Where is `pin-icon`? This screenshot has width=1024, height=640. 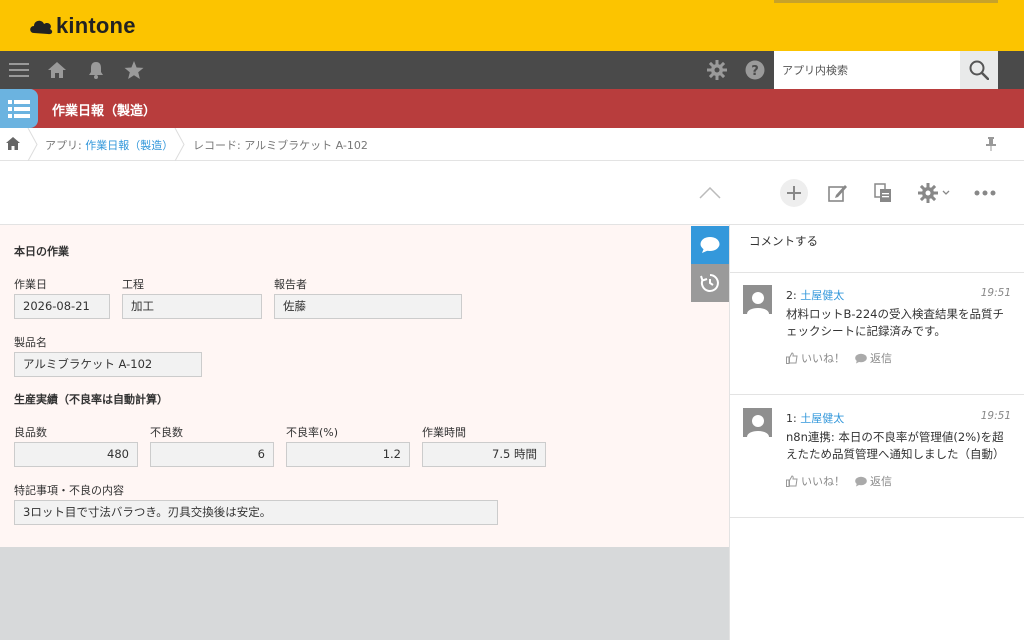
pin-icon is located at coordinates (991, 145).